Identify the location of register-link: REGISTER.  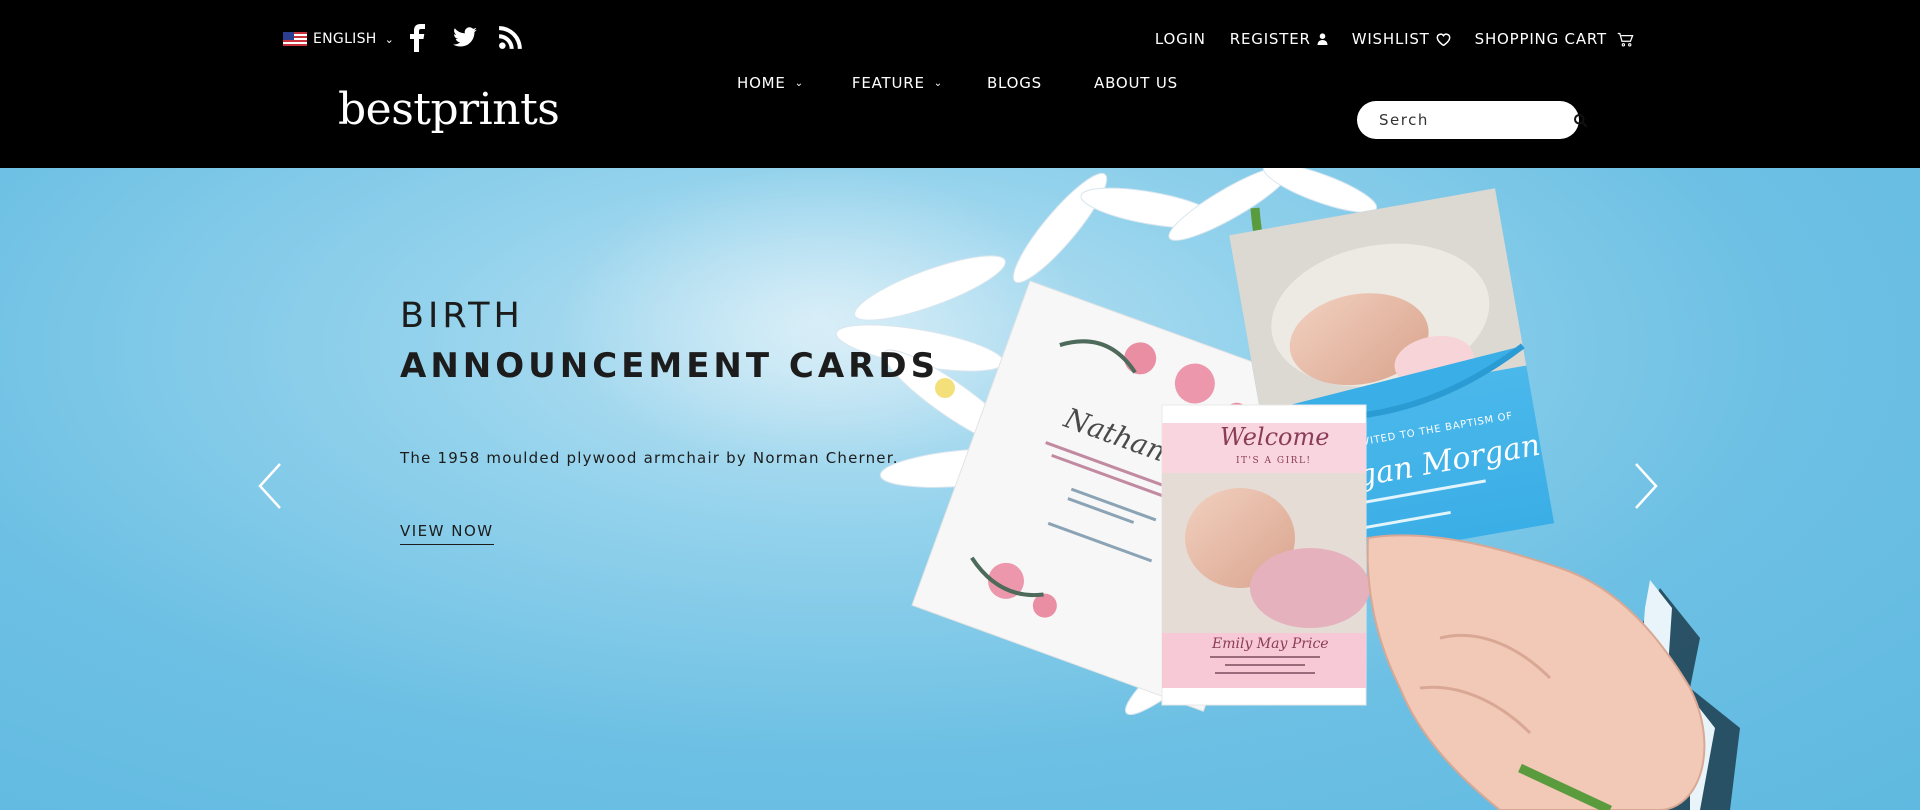
(1279, 39).